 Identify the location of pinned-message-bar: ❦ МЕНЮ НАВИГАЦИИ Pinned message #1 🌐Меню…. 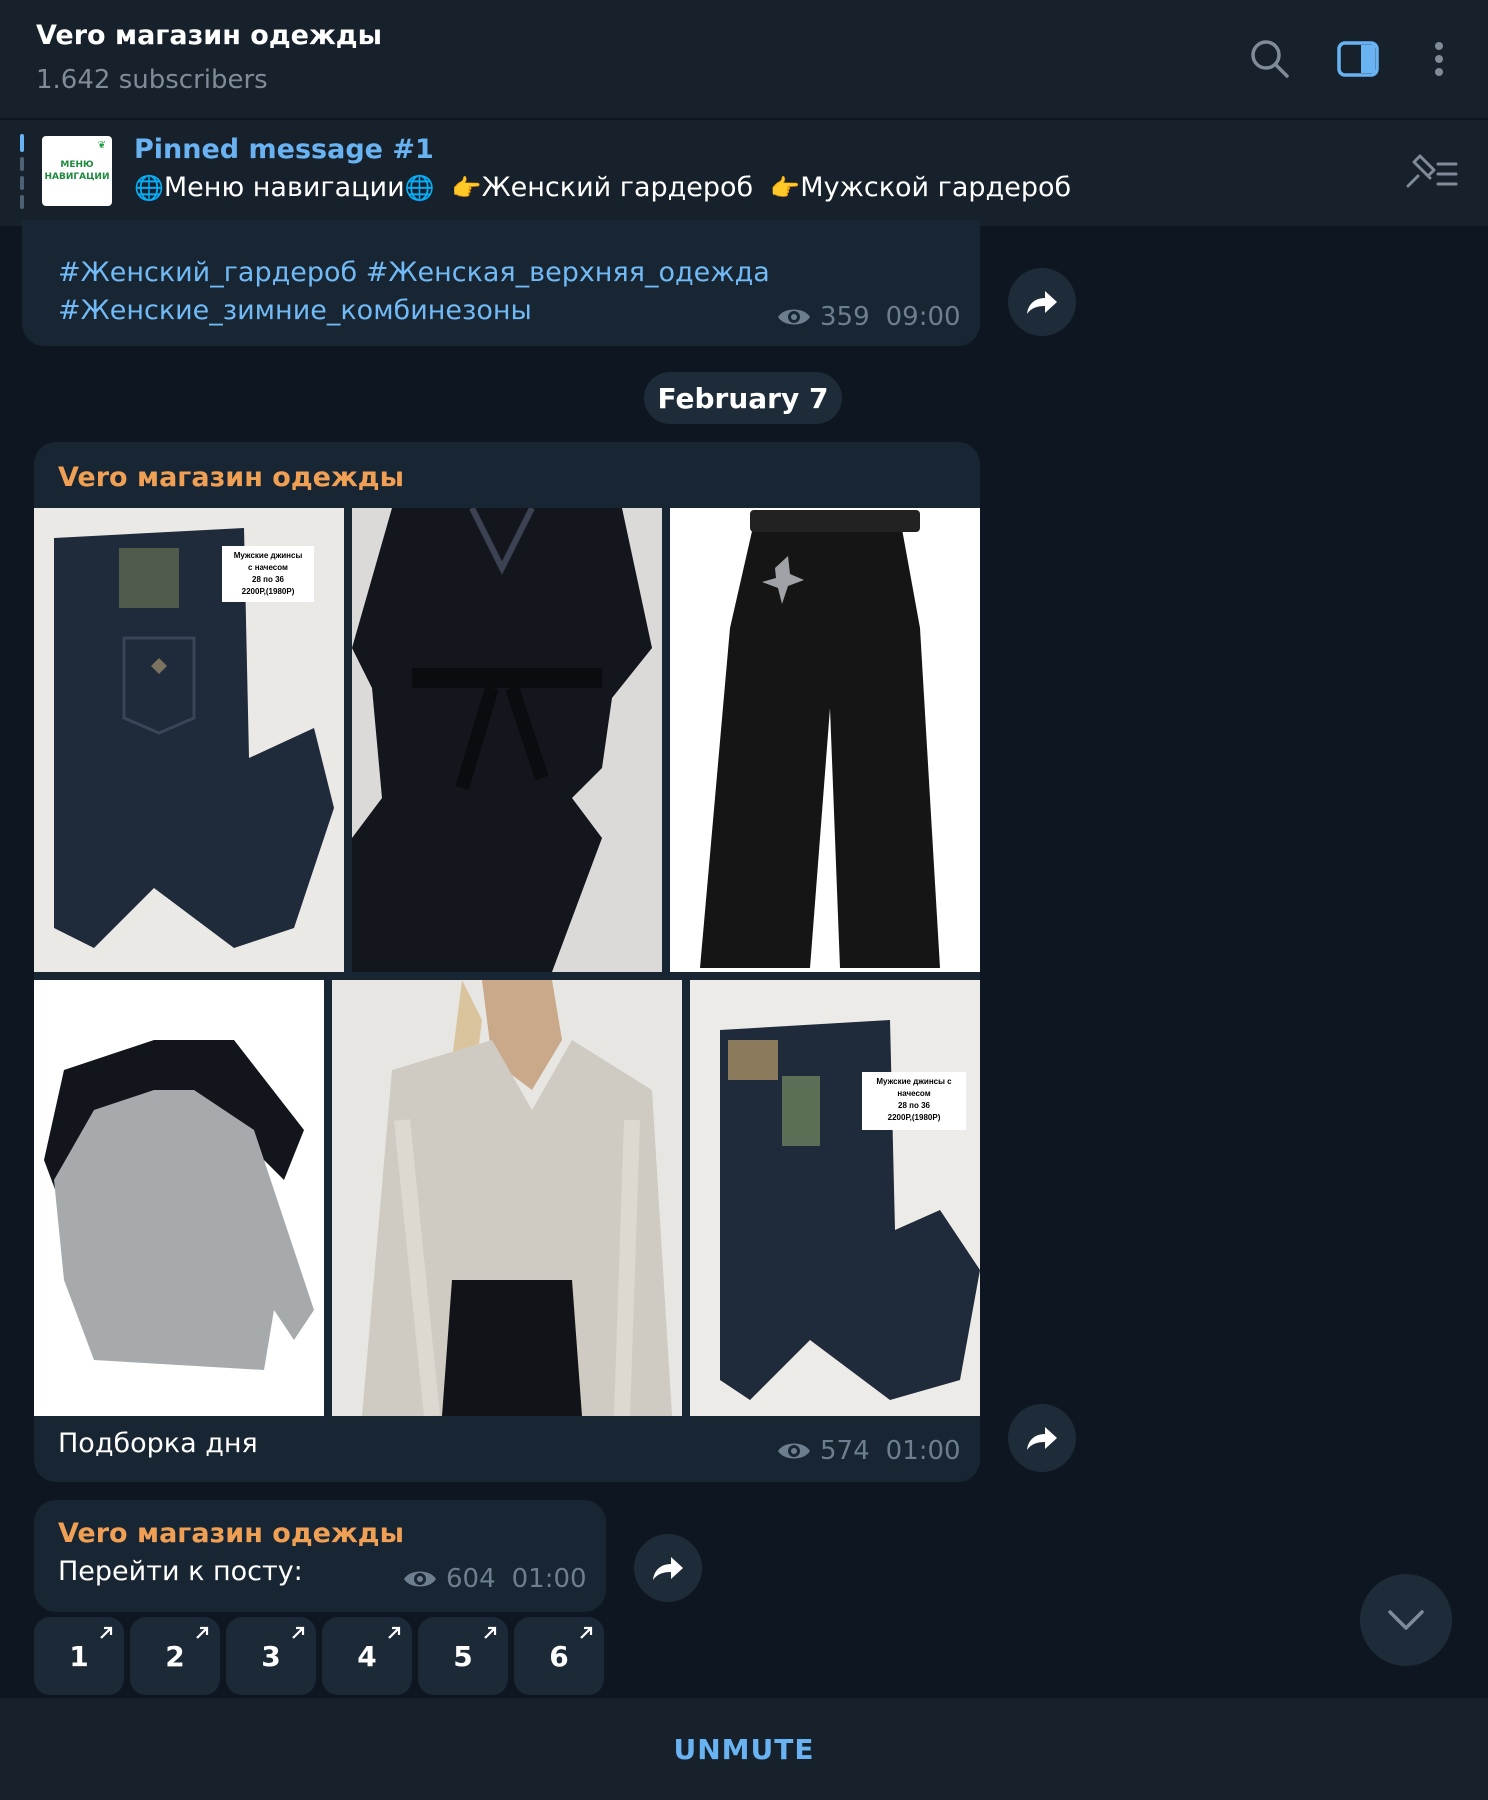
(744, 173).